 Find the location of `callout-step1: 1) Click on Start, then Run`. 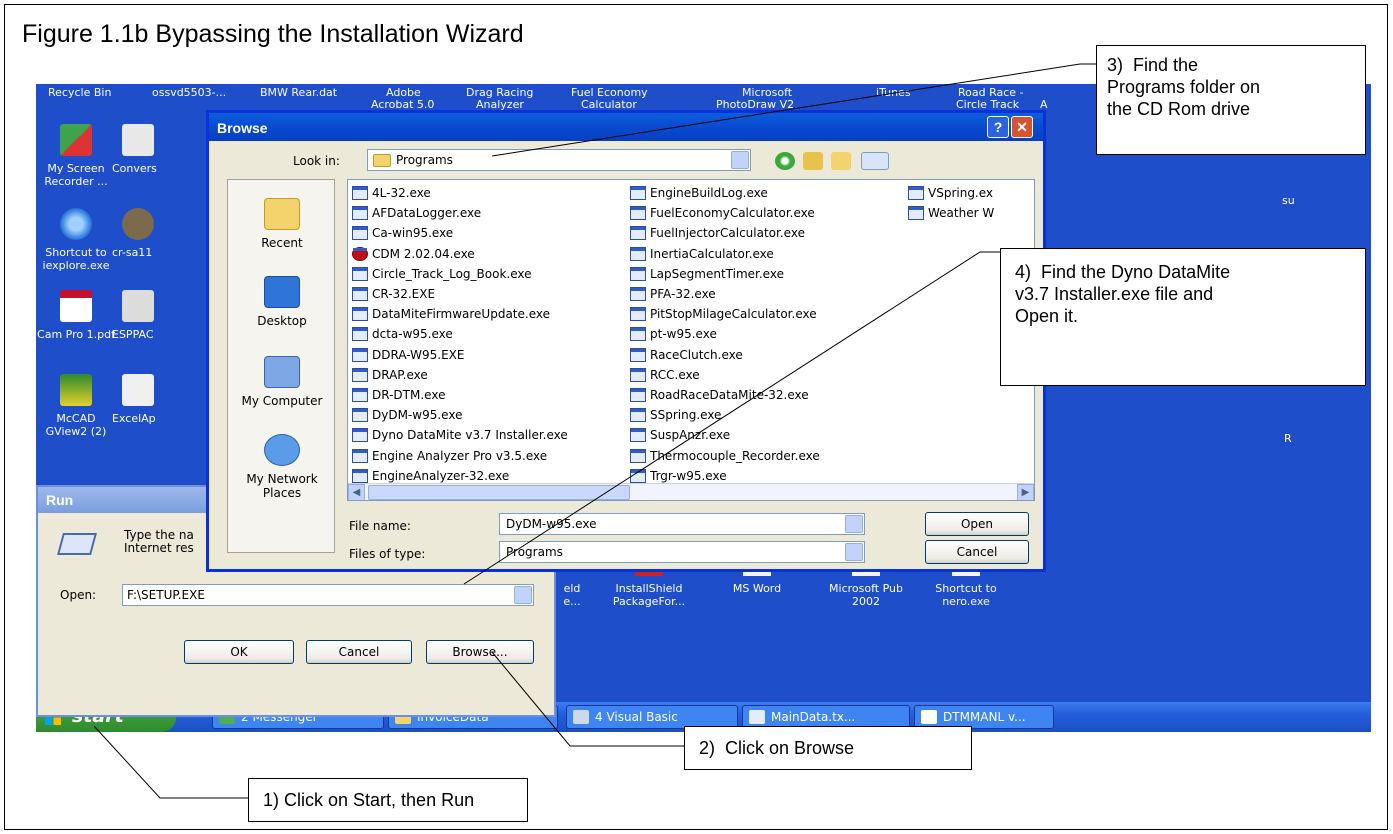

callout-step1: 1) Click on Start, then Run is located at coordinates (388, 800).